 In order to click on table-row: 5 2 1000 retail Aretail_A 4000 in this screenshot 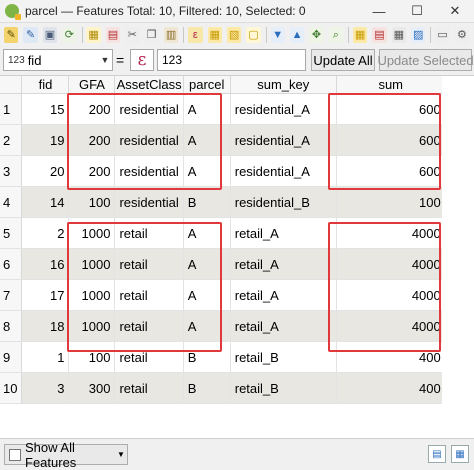, I will do `click(223, 233)`.